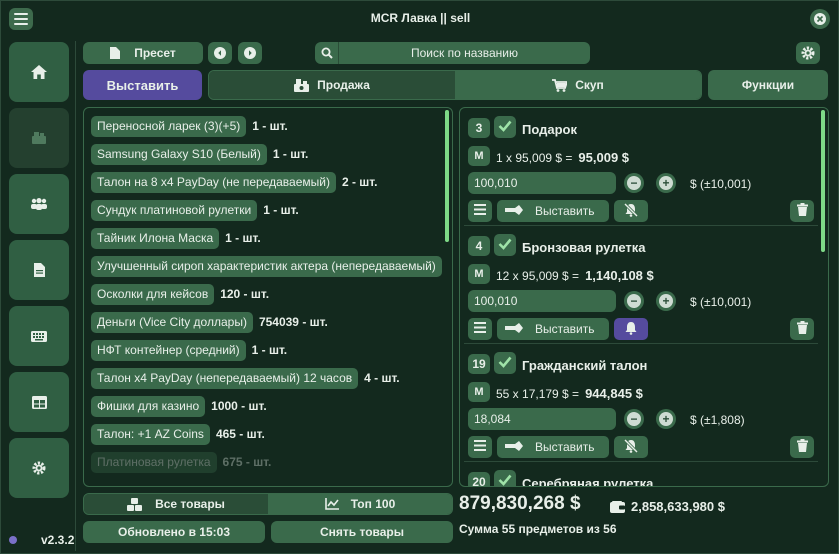 Image resolution: width=839 pixels, height=554 pixels. I want to click on item-name: Фишки для казино, so click(148, 406).